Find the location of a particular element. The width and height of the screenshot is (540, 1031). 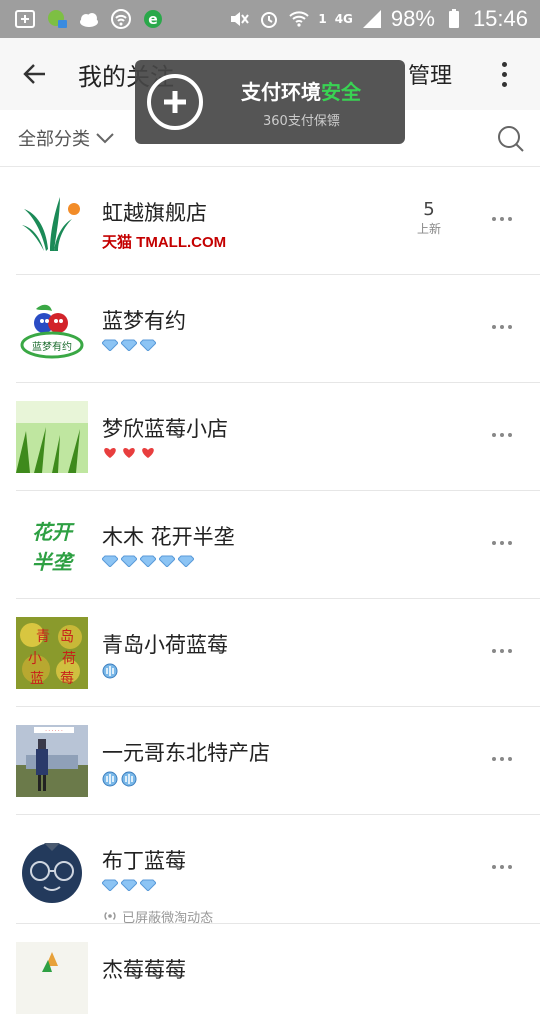

more-menu-button is located at coordinates (504, 74).